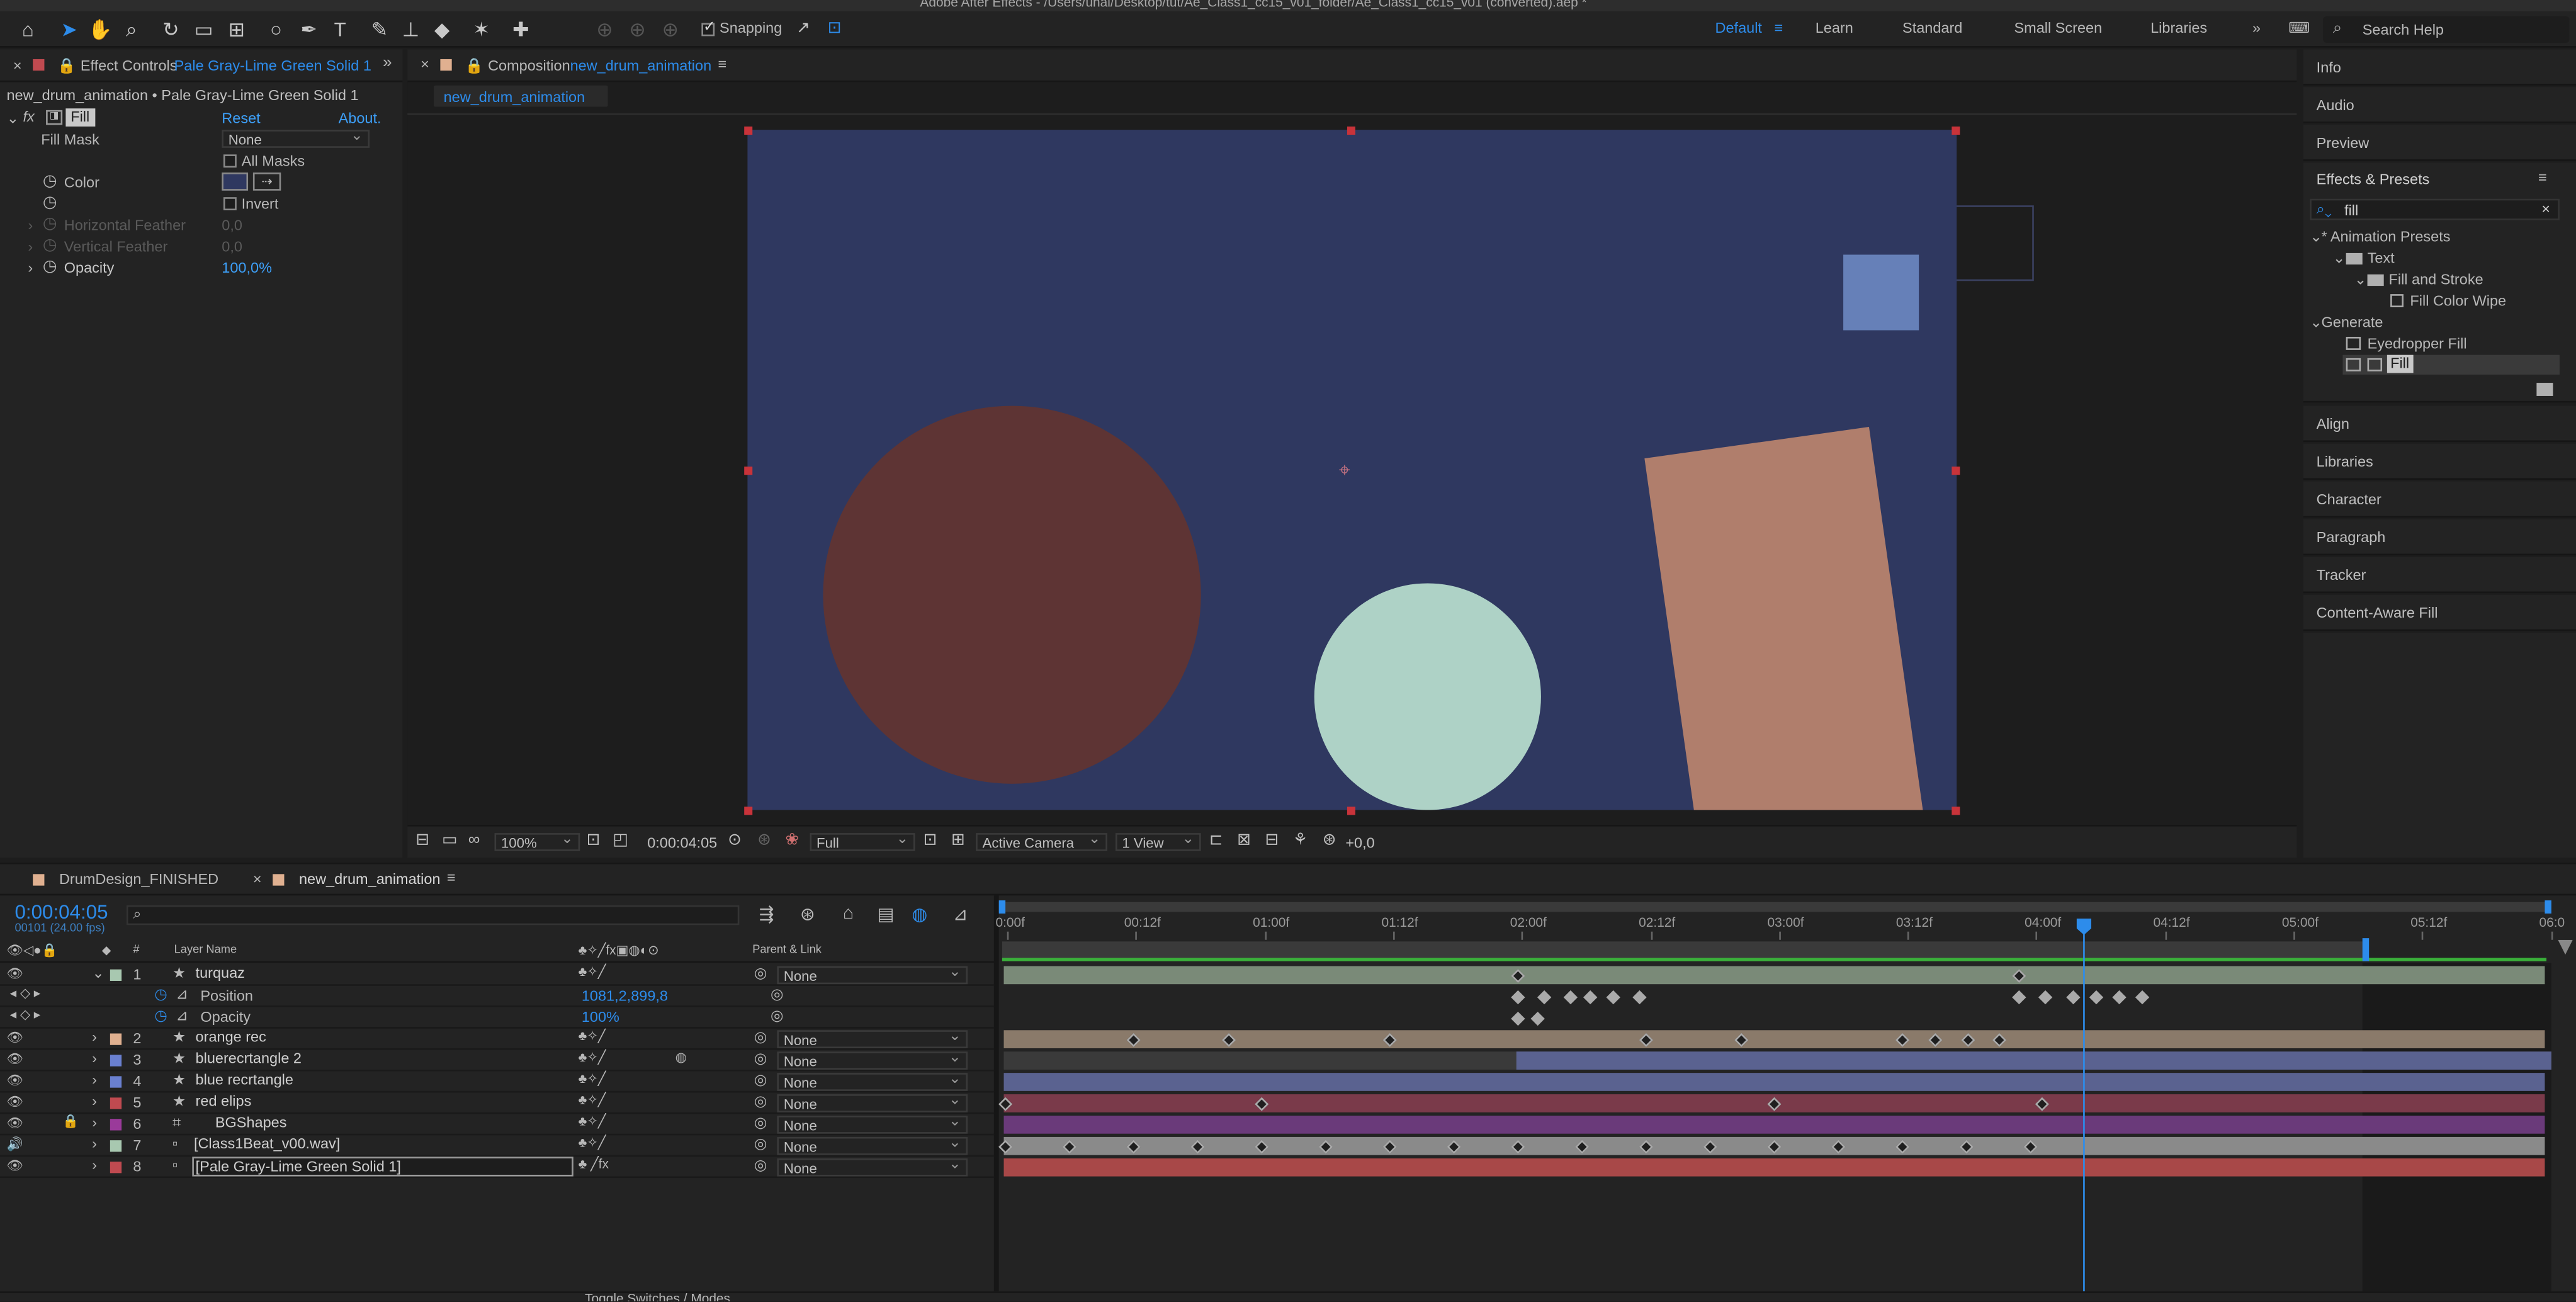 This screenshot has height=1302, width=2576. I want to click on navigator-start-handle, so click(1002, 907).